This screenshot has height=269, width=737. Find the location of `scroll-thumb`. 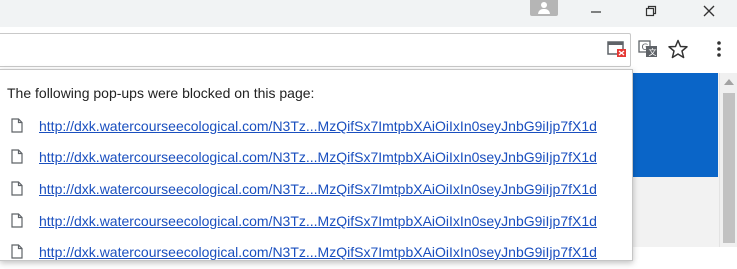

scroll-thumb is located at coordinates (729, 168).